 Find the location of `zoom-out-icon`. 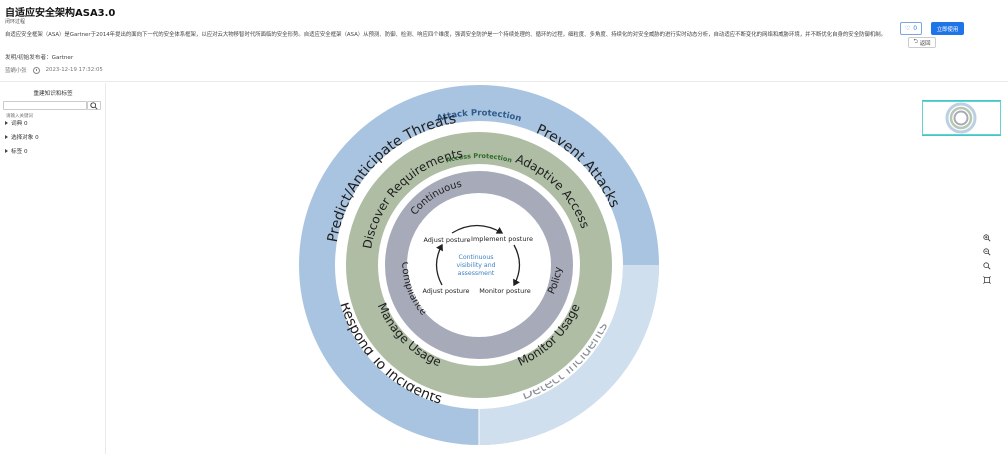

zoom-out-icon is located at coordinates (986, 251).